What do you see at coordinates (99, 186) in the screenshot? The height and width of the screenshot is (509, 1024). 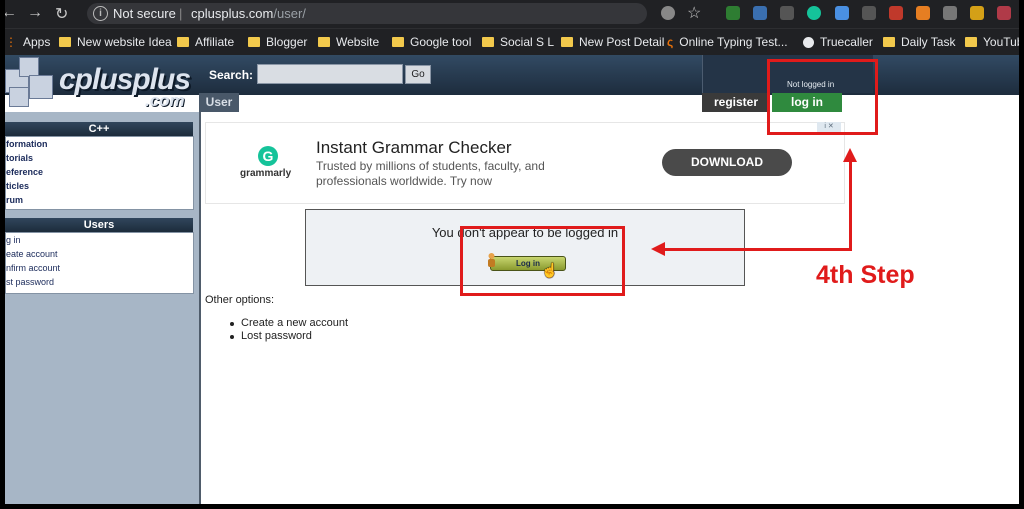 I see `sidebar-item-articles: ticles` at bounding box center [99, 186].